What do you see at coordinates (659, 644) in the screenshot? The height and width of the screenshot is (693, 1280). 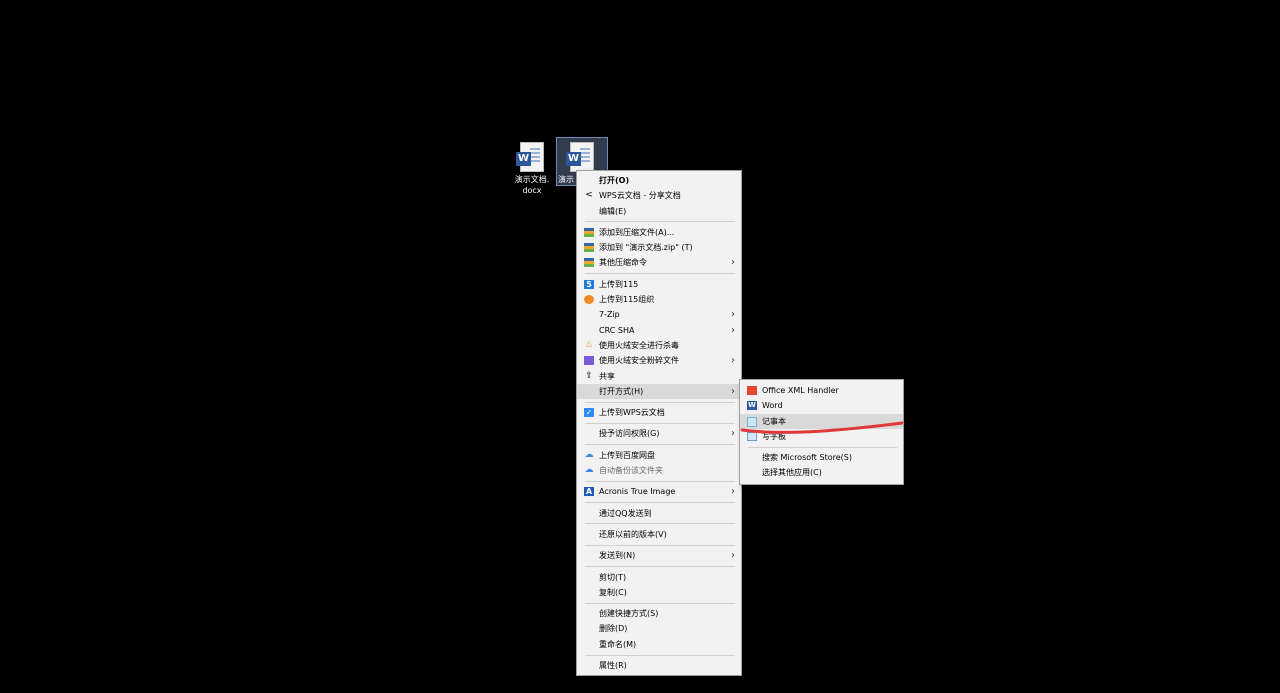 I see `menu-item-rename: 重命名(M)` at bounding box center [659, 644].